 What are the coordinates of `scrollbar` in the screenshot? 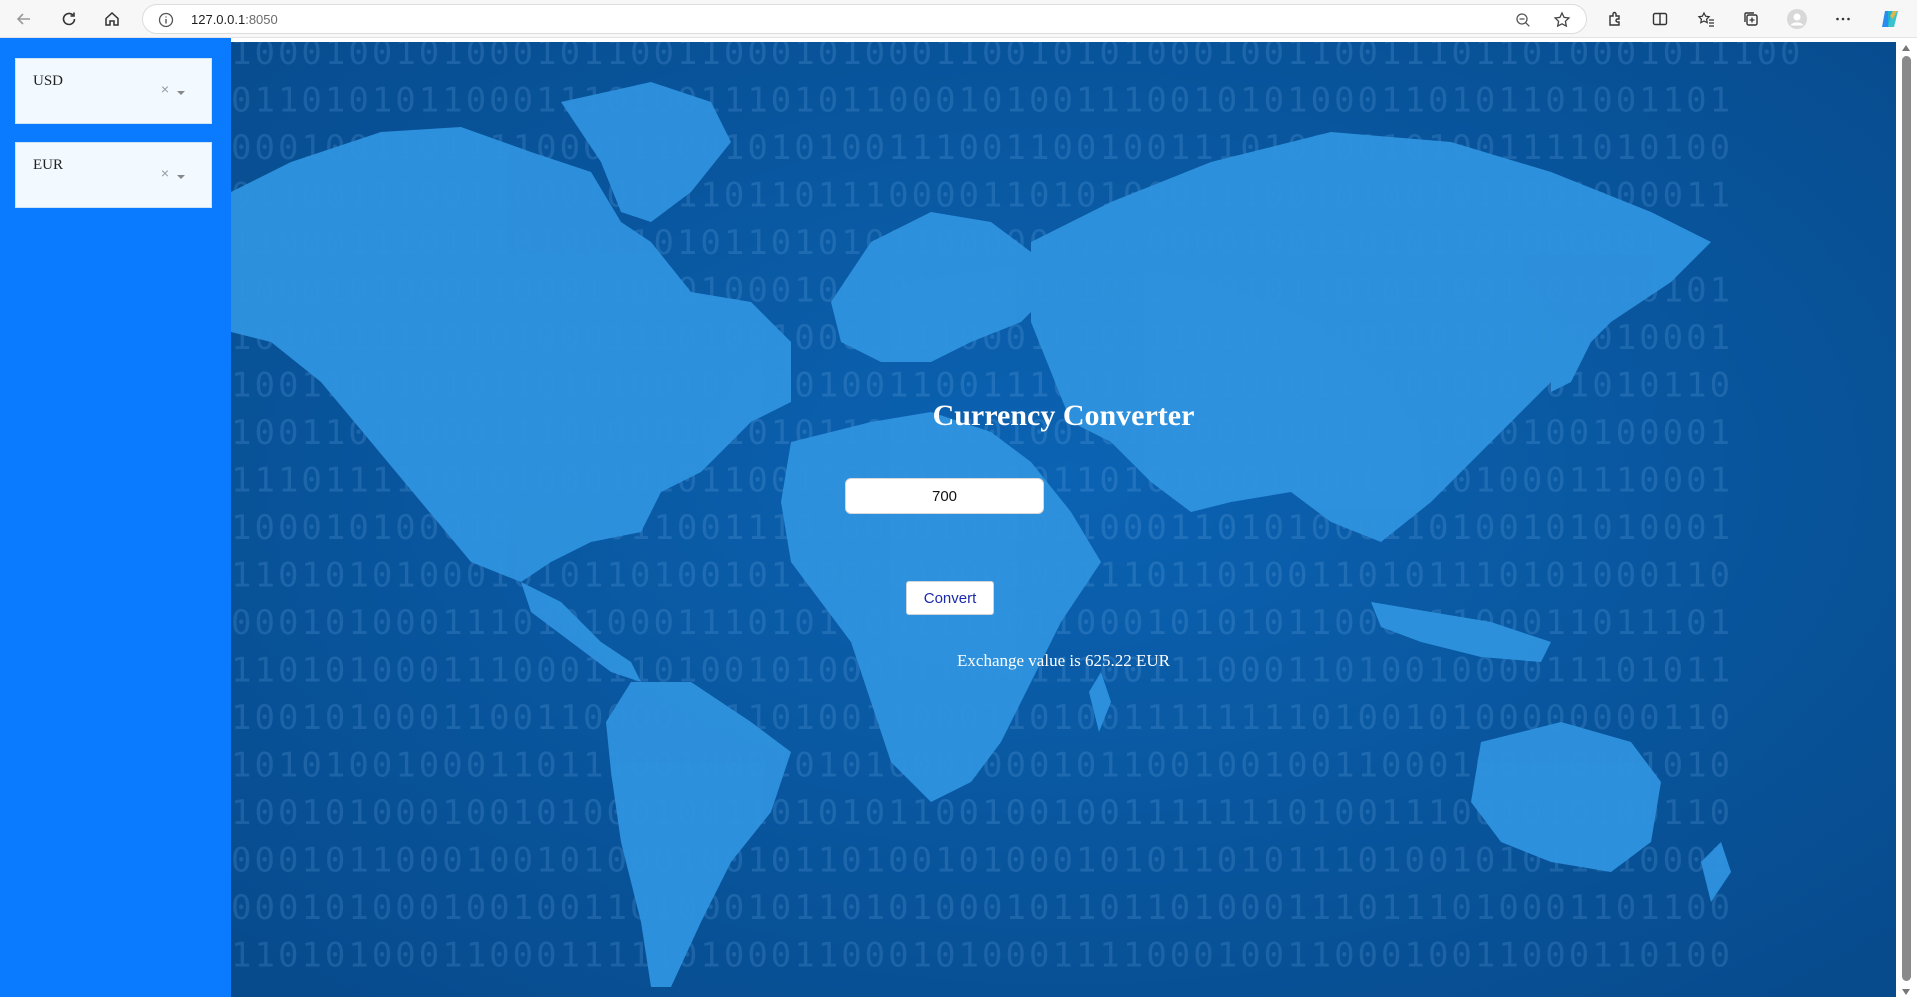 It's located at (1906, 519).